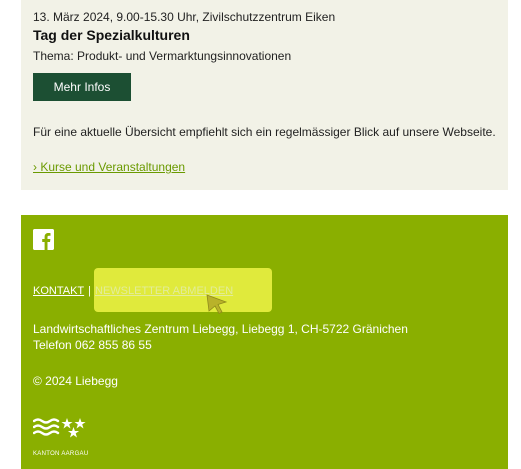 The width and height of the screenshot is (521, 469). What do you see at coordinates (217, 304) in the screenshot?
I see `mouse-cursor-icon` at bounding box center [217, 304].